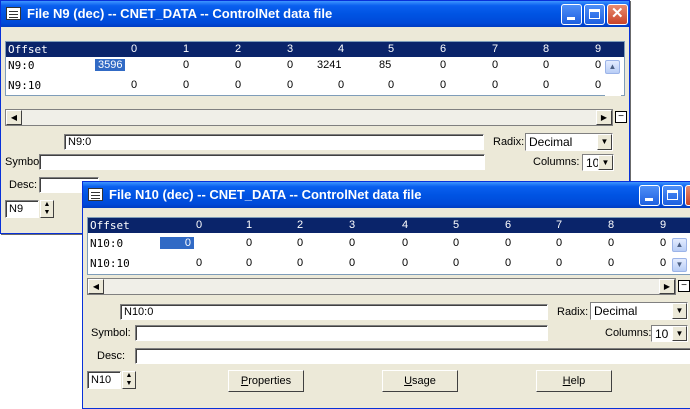 The width and height of the screenshot is (690, 409). What do you see at coordinates (628, 333) in the screenshot?
I see `columns-label: Columns:` at bounding box center [628, 333].